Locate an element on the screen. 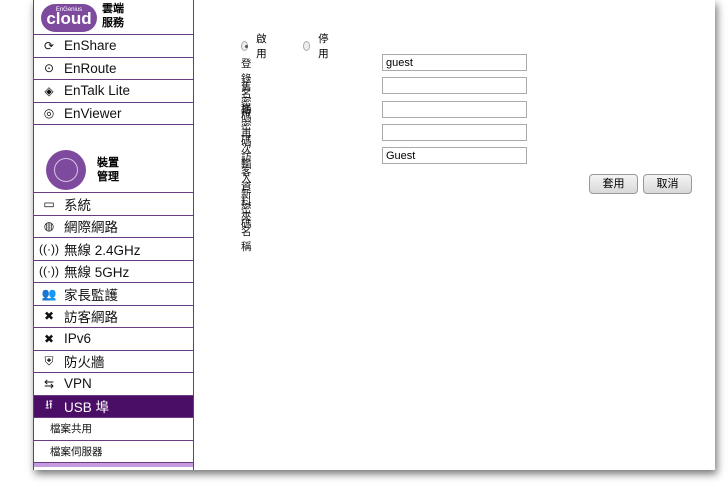  sidebar-item-label: 系統 is located at coordinates (77, 205).